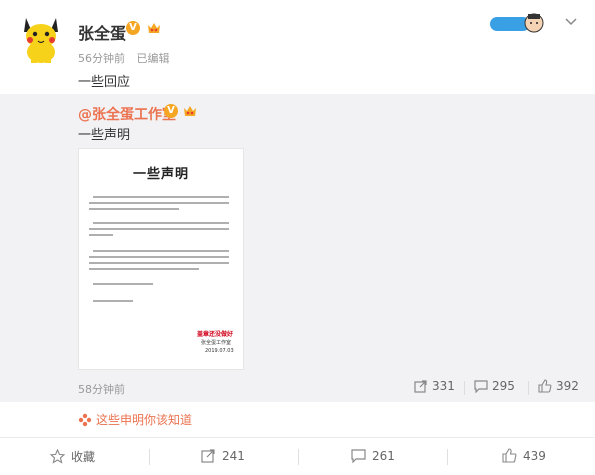 This screenshot has width=595, height=475. I want to click on repost-like-count: 392, so click(567, 386).